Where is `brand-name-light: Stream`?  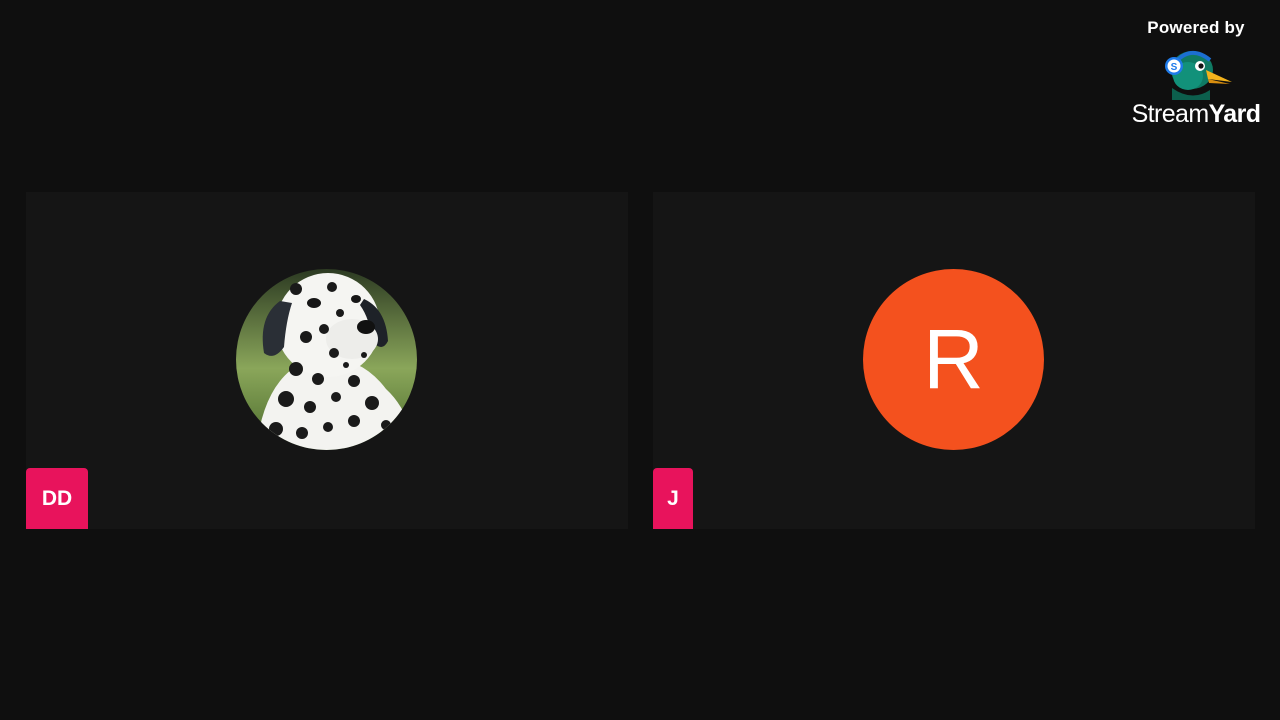
brand-name-light: Stream is located at coordinates (1170, 114).